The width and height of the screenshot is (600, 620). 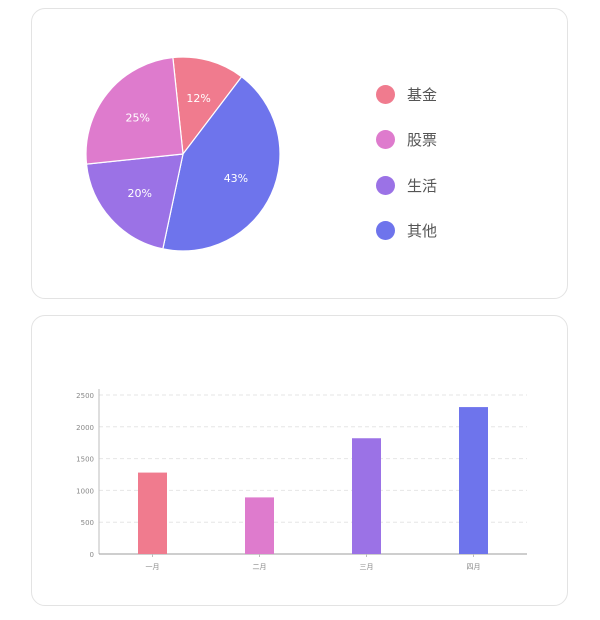 What do you see at coordinates (92, 555) in the screenshot?
I see `y-tick-label: 0` at bounding box center [92, 555].